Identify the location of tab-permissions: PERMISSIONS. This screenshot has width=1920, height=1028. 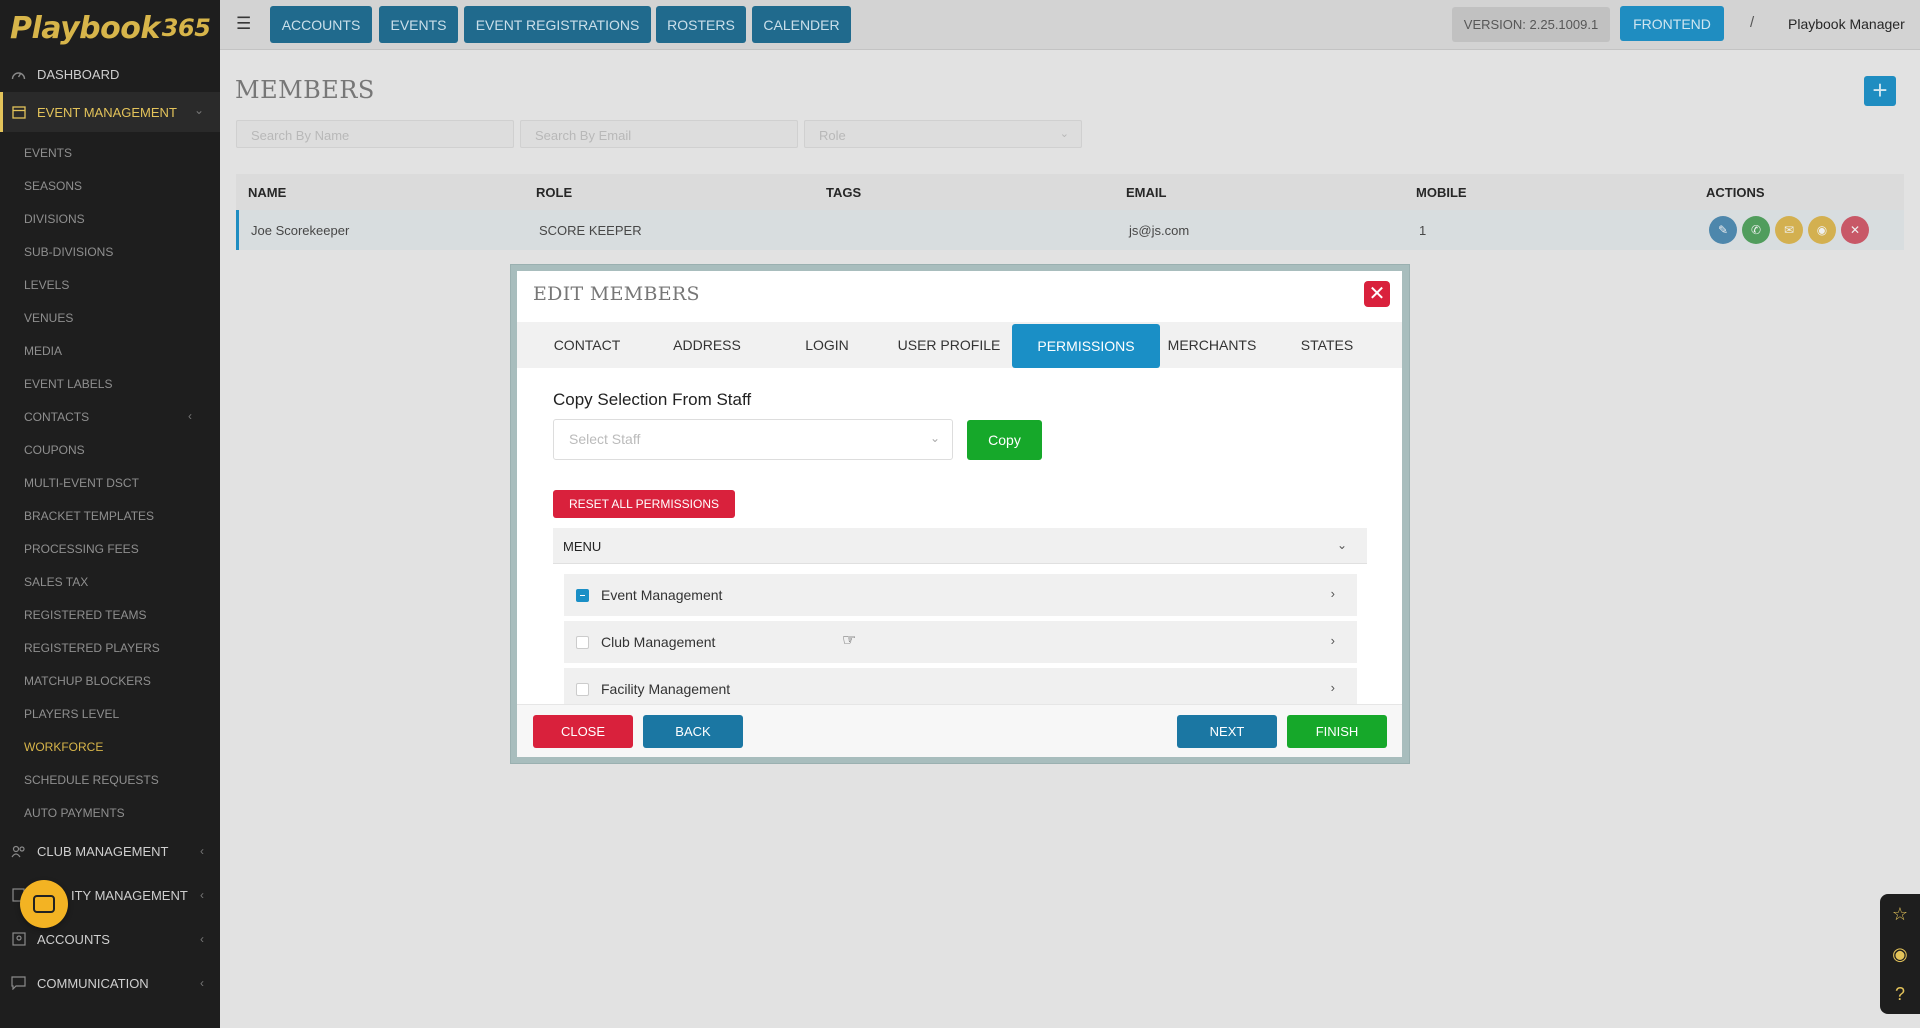
(1086, 346).